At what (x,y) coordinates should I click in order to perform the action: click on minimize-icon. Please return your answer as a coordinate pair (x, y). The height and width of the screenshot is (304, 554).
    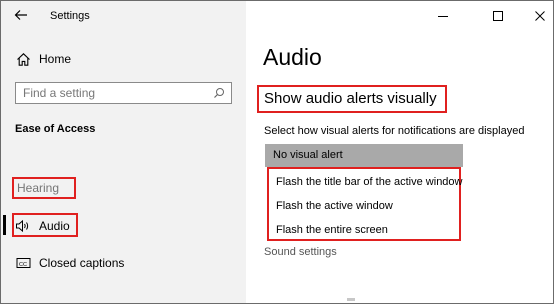
    Looking at the image, I should click on (443, 16).